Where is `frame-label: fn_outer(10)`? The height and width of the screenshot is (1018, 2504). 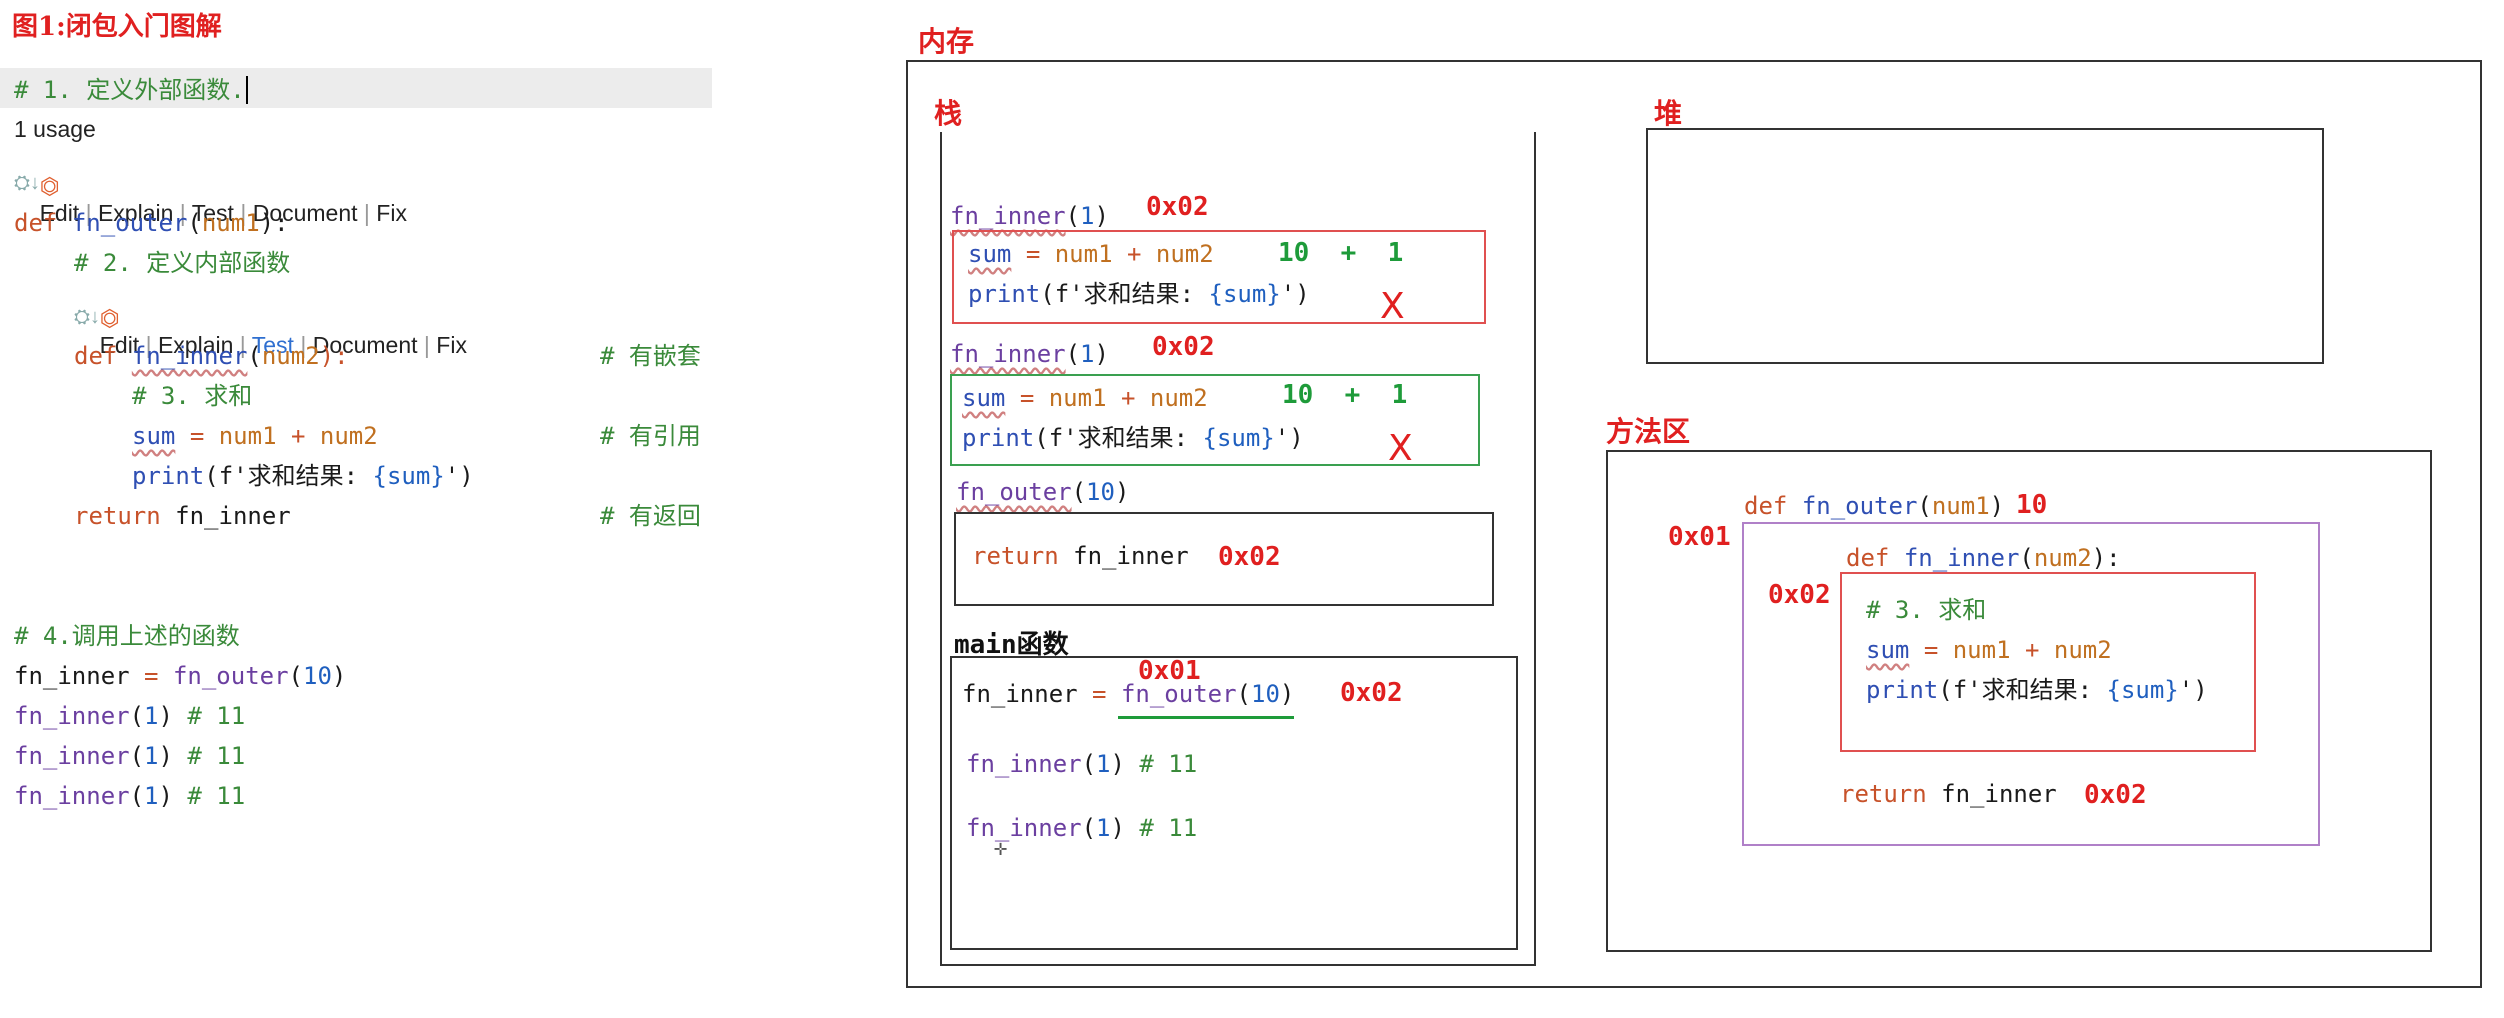 frame-label: fn_outer(10) is located at coordinates (1043, 492).